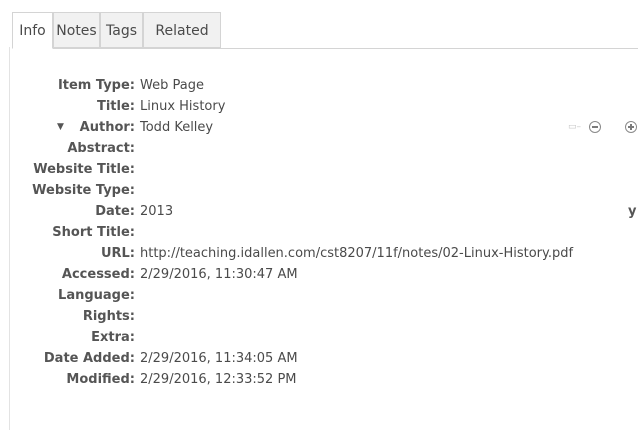 This screenshot has width=638, height=430. Describe the element at coordinates (319, 127) in the screenshot. I see `field-row-author: ▼ Author: Todd Kelley ▭–` at that location.